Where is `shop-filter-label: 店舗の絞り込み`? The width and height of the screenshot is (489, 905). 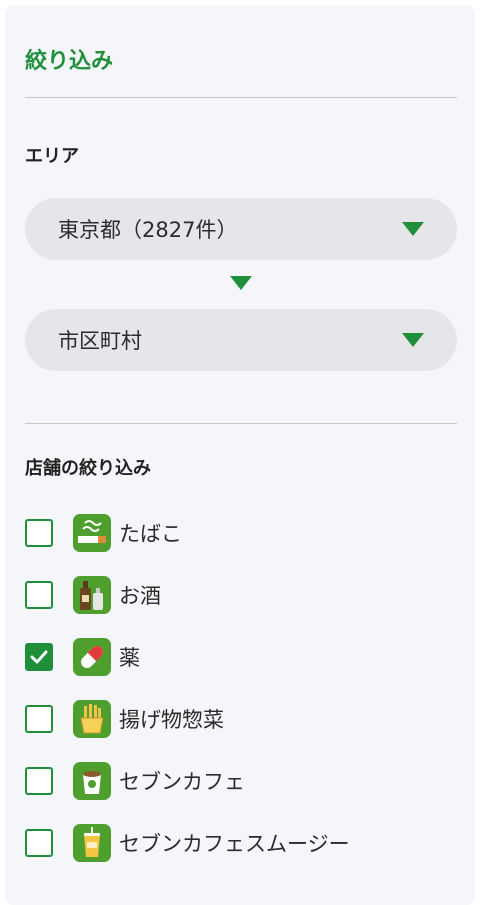
shop-filter-label: 店舗の絞り込み is located at coordinates (88, 468).